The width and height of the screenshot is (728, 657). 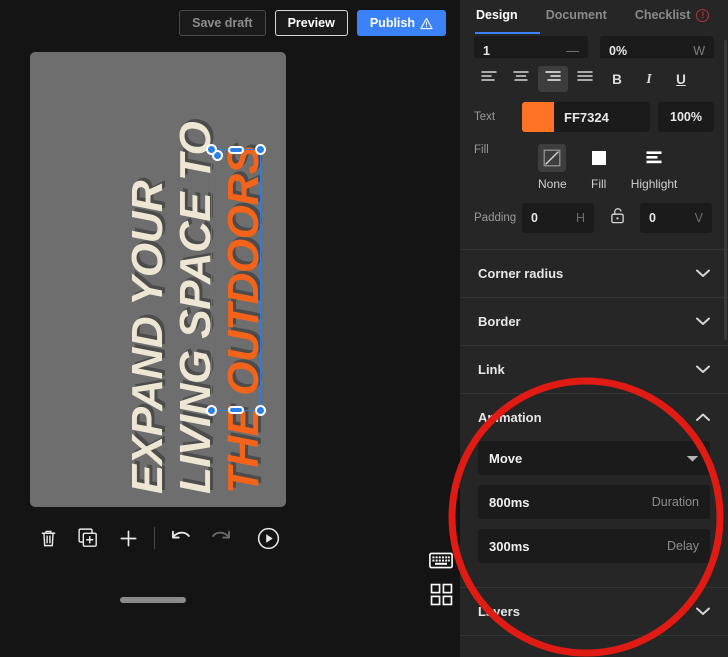 I want to click on home-indicator, so click(x=153, y=600).